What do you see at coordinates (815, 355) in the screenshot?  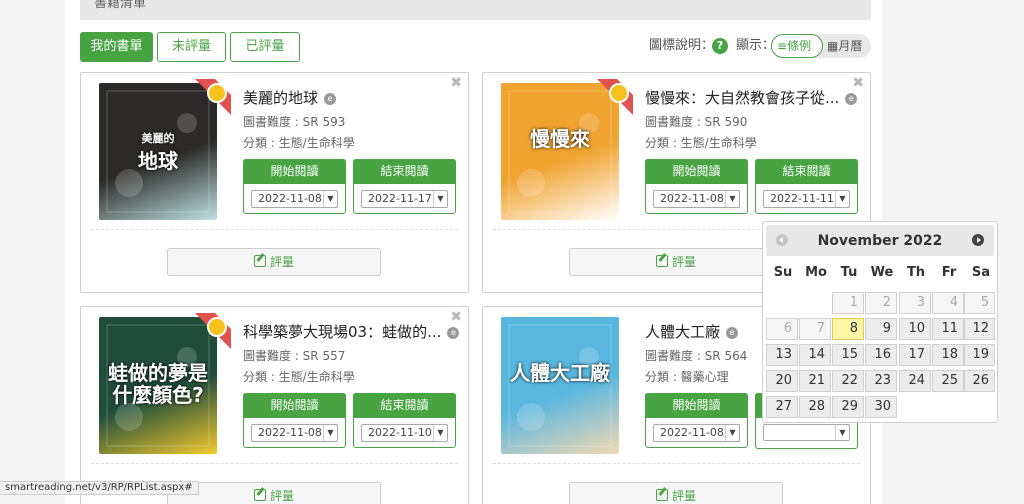 I see `calendar-day: 14` at bounding box center [815, 355].